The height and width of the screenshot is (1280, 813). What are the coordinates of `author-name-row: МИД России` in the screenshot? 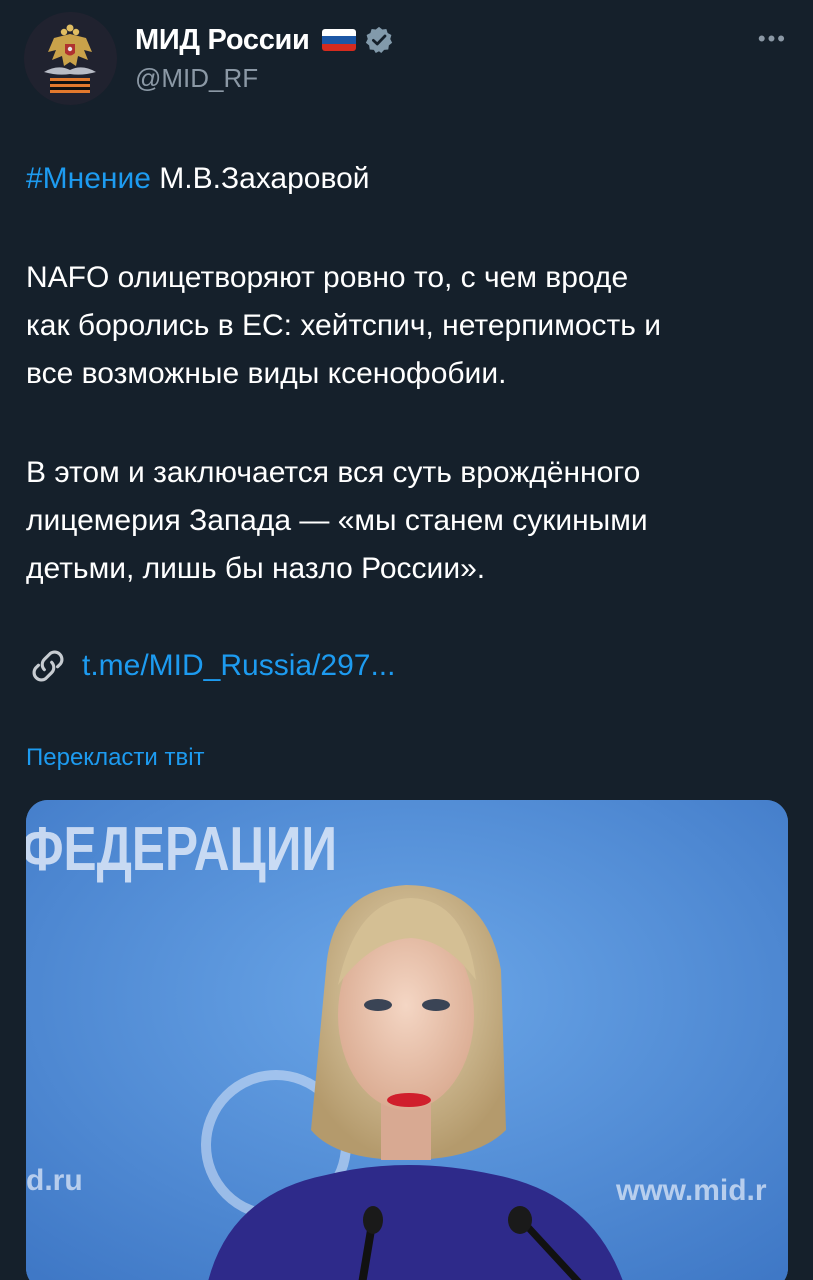 It's located at (264, 40).